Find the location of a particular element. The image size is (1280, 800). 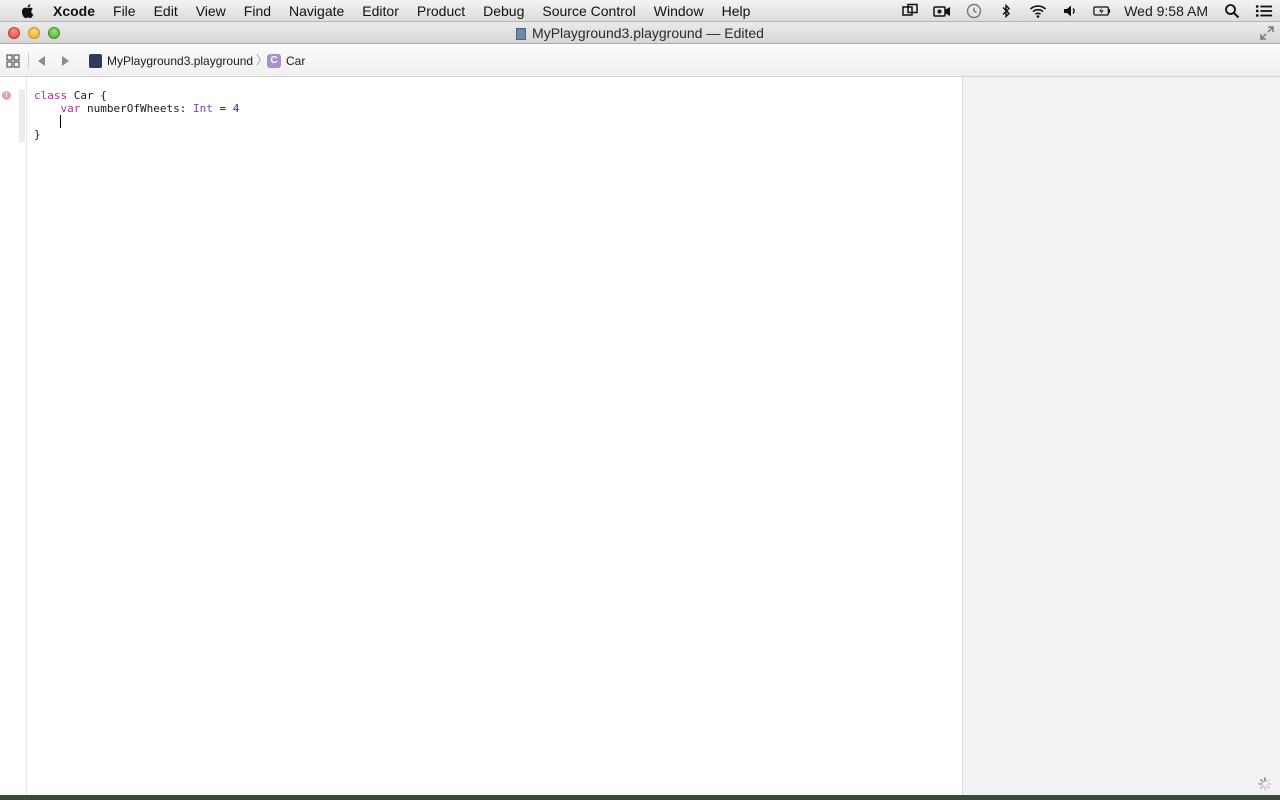

spotlight-search-icon is located at coordinates (1232, 11).